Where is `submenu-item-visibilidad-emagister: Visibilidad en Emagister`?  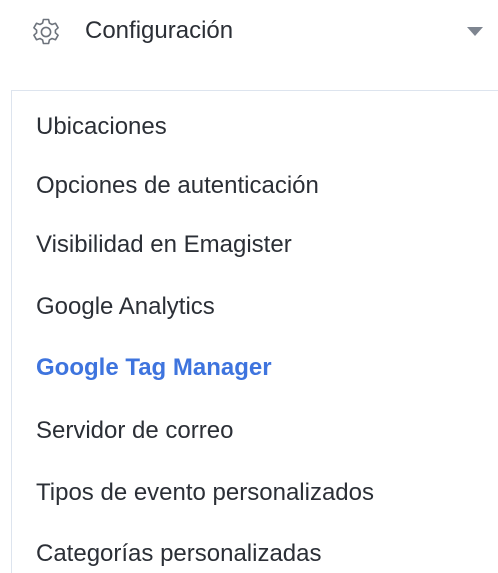
submenu-item-visibilidad-emagister: Visibilidad en Emagister is located at coordinates (164, 245).